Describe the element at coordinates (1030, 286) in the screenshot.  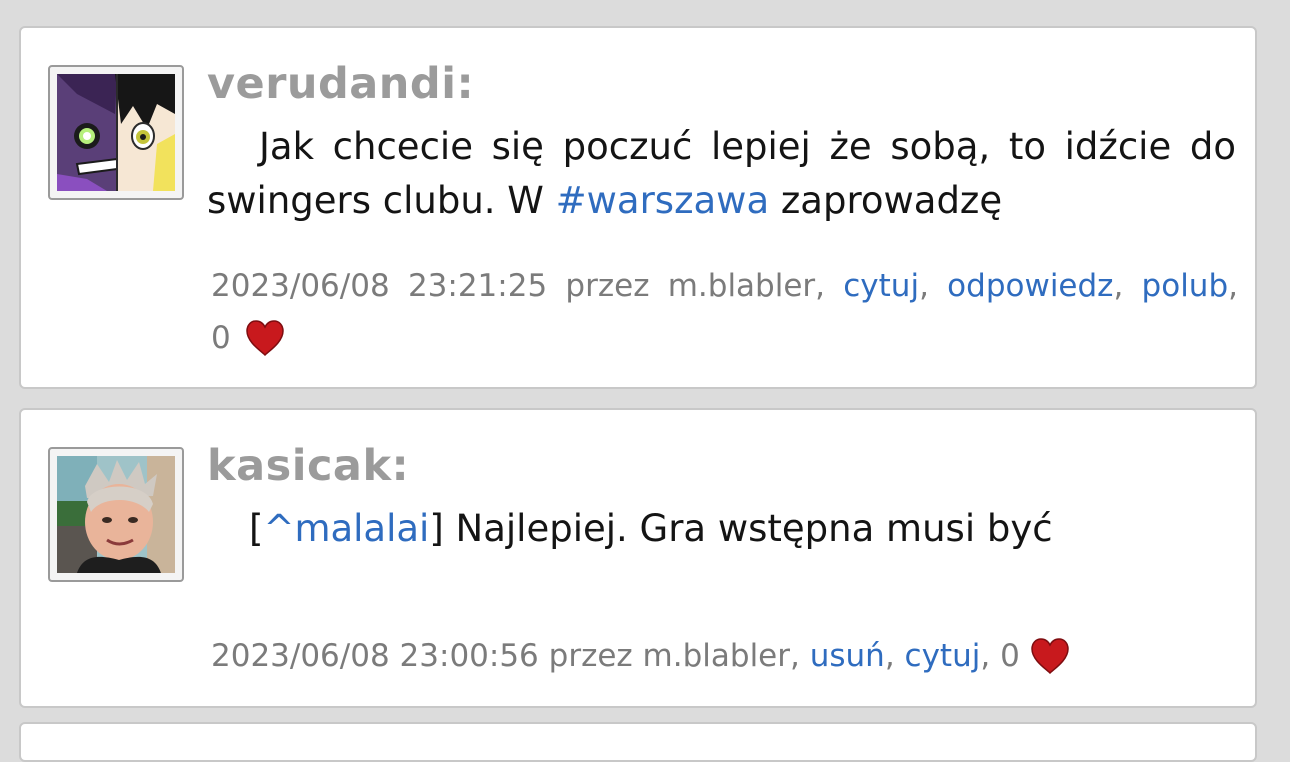
I see `reply-link: odpowiedz` at that location.